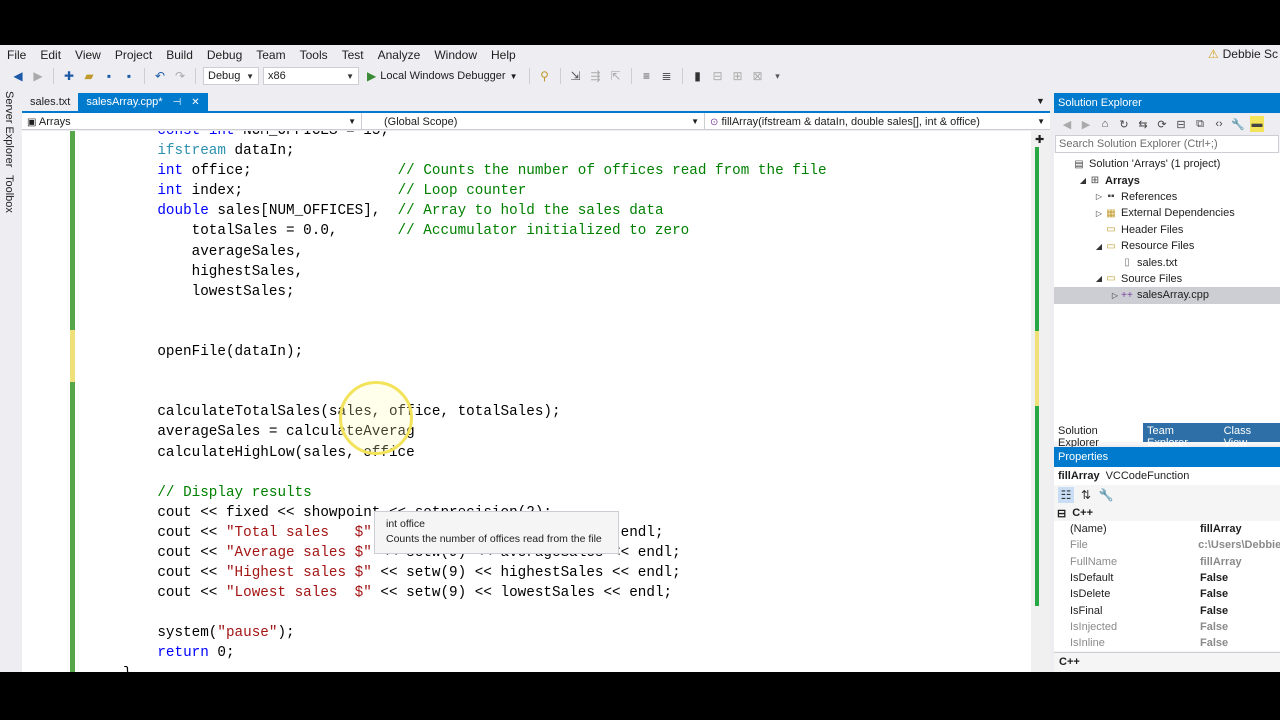 The height and width of the screenshot is (720, 1280). What do you see at coordinates (475, 272) in the screenshot?
I see `code-line: highestSales,` at bounding box center [475, 272].